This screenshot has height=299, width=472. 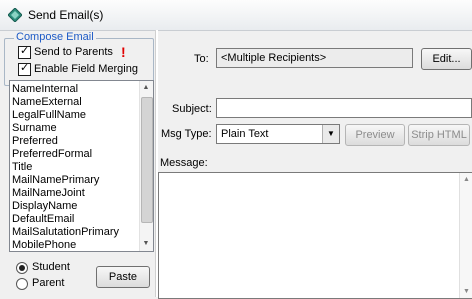 What do you see at coordinates (278, 134) in the screenshot?
I see `msg-type-select: Plain Text ▼` at bounding box center [278, 134].